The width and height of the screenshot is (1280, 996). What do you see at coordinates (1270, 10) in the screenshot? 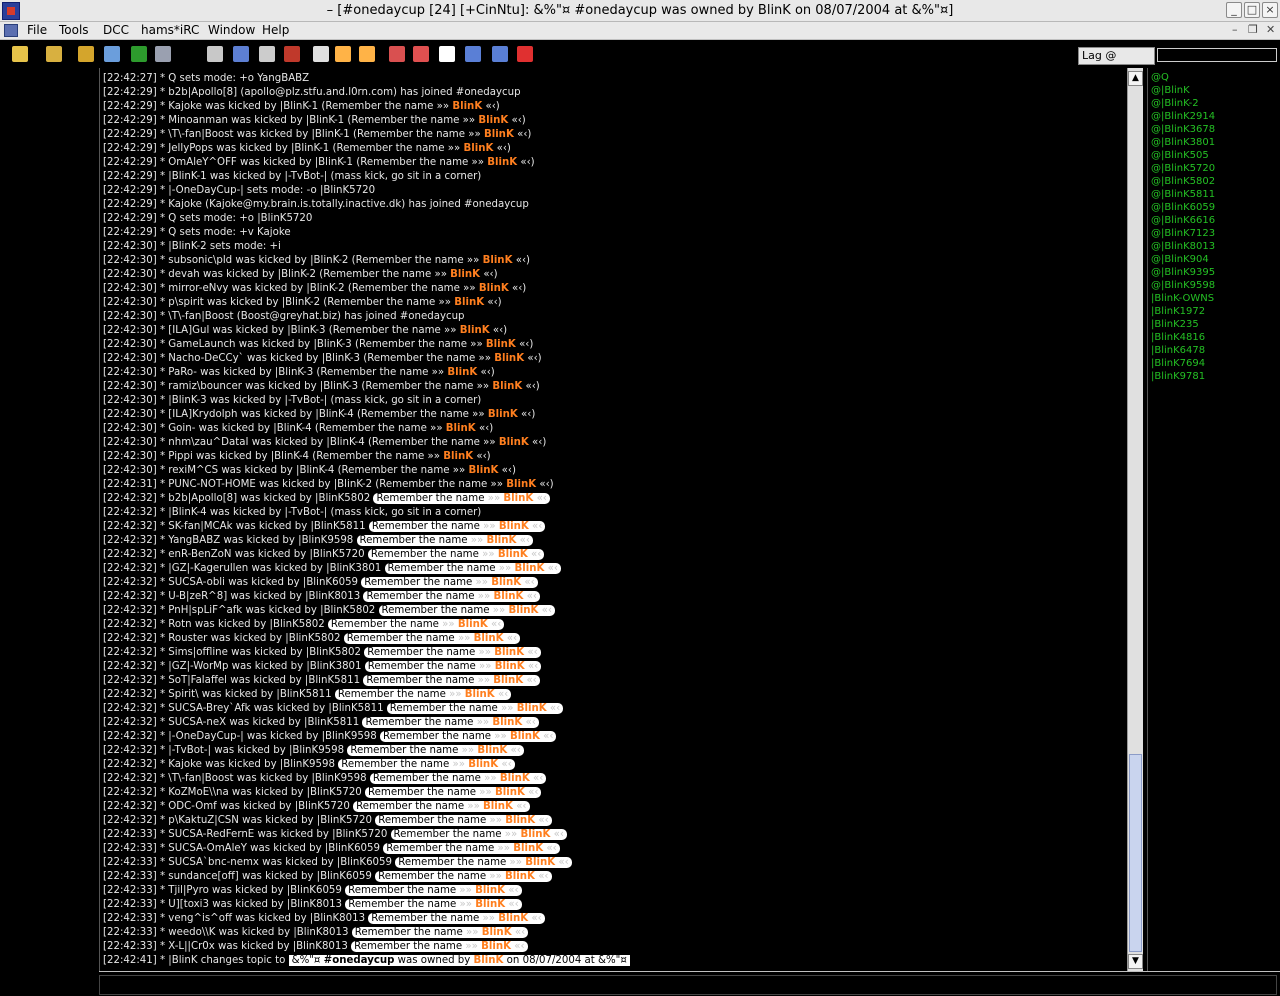
I see `close-button: ×` at bounding box center [1270, 10].